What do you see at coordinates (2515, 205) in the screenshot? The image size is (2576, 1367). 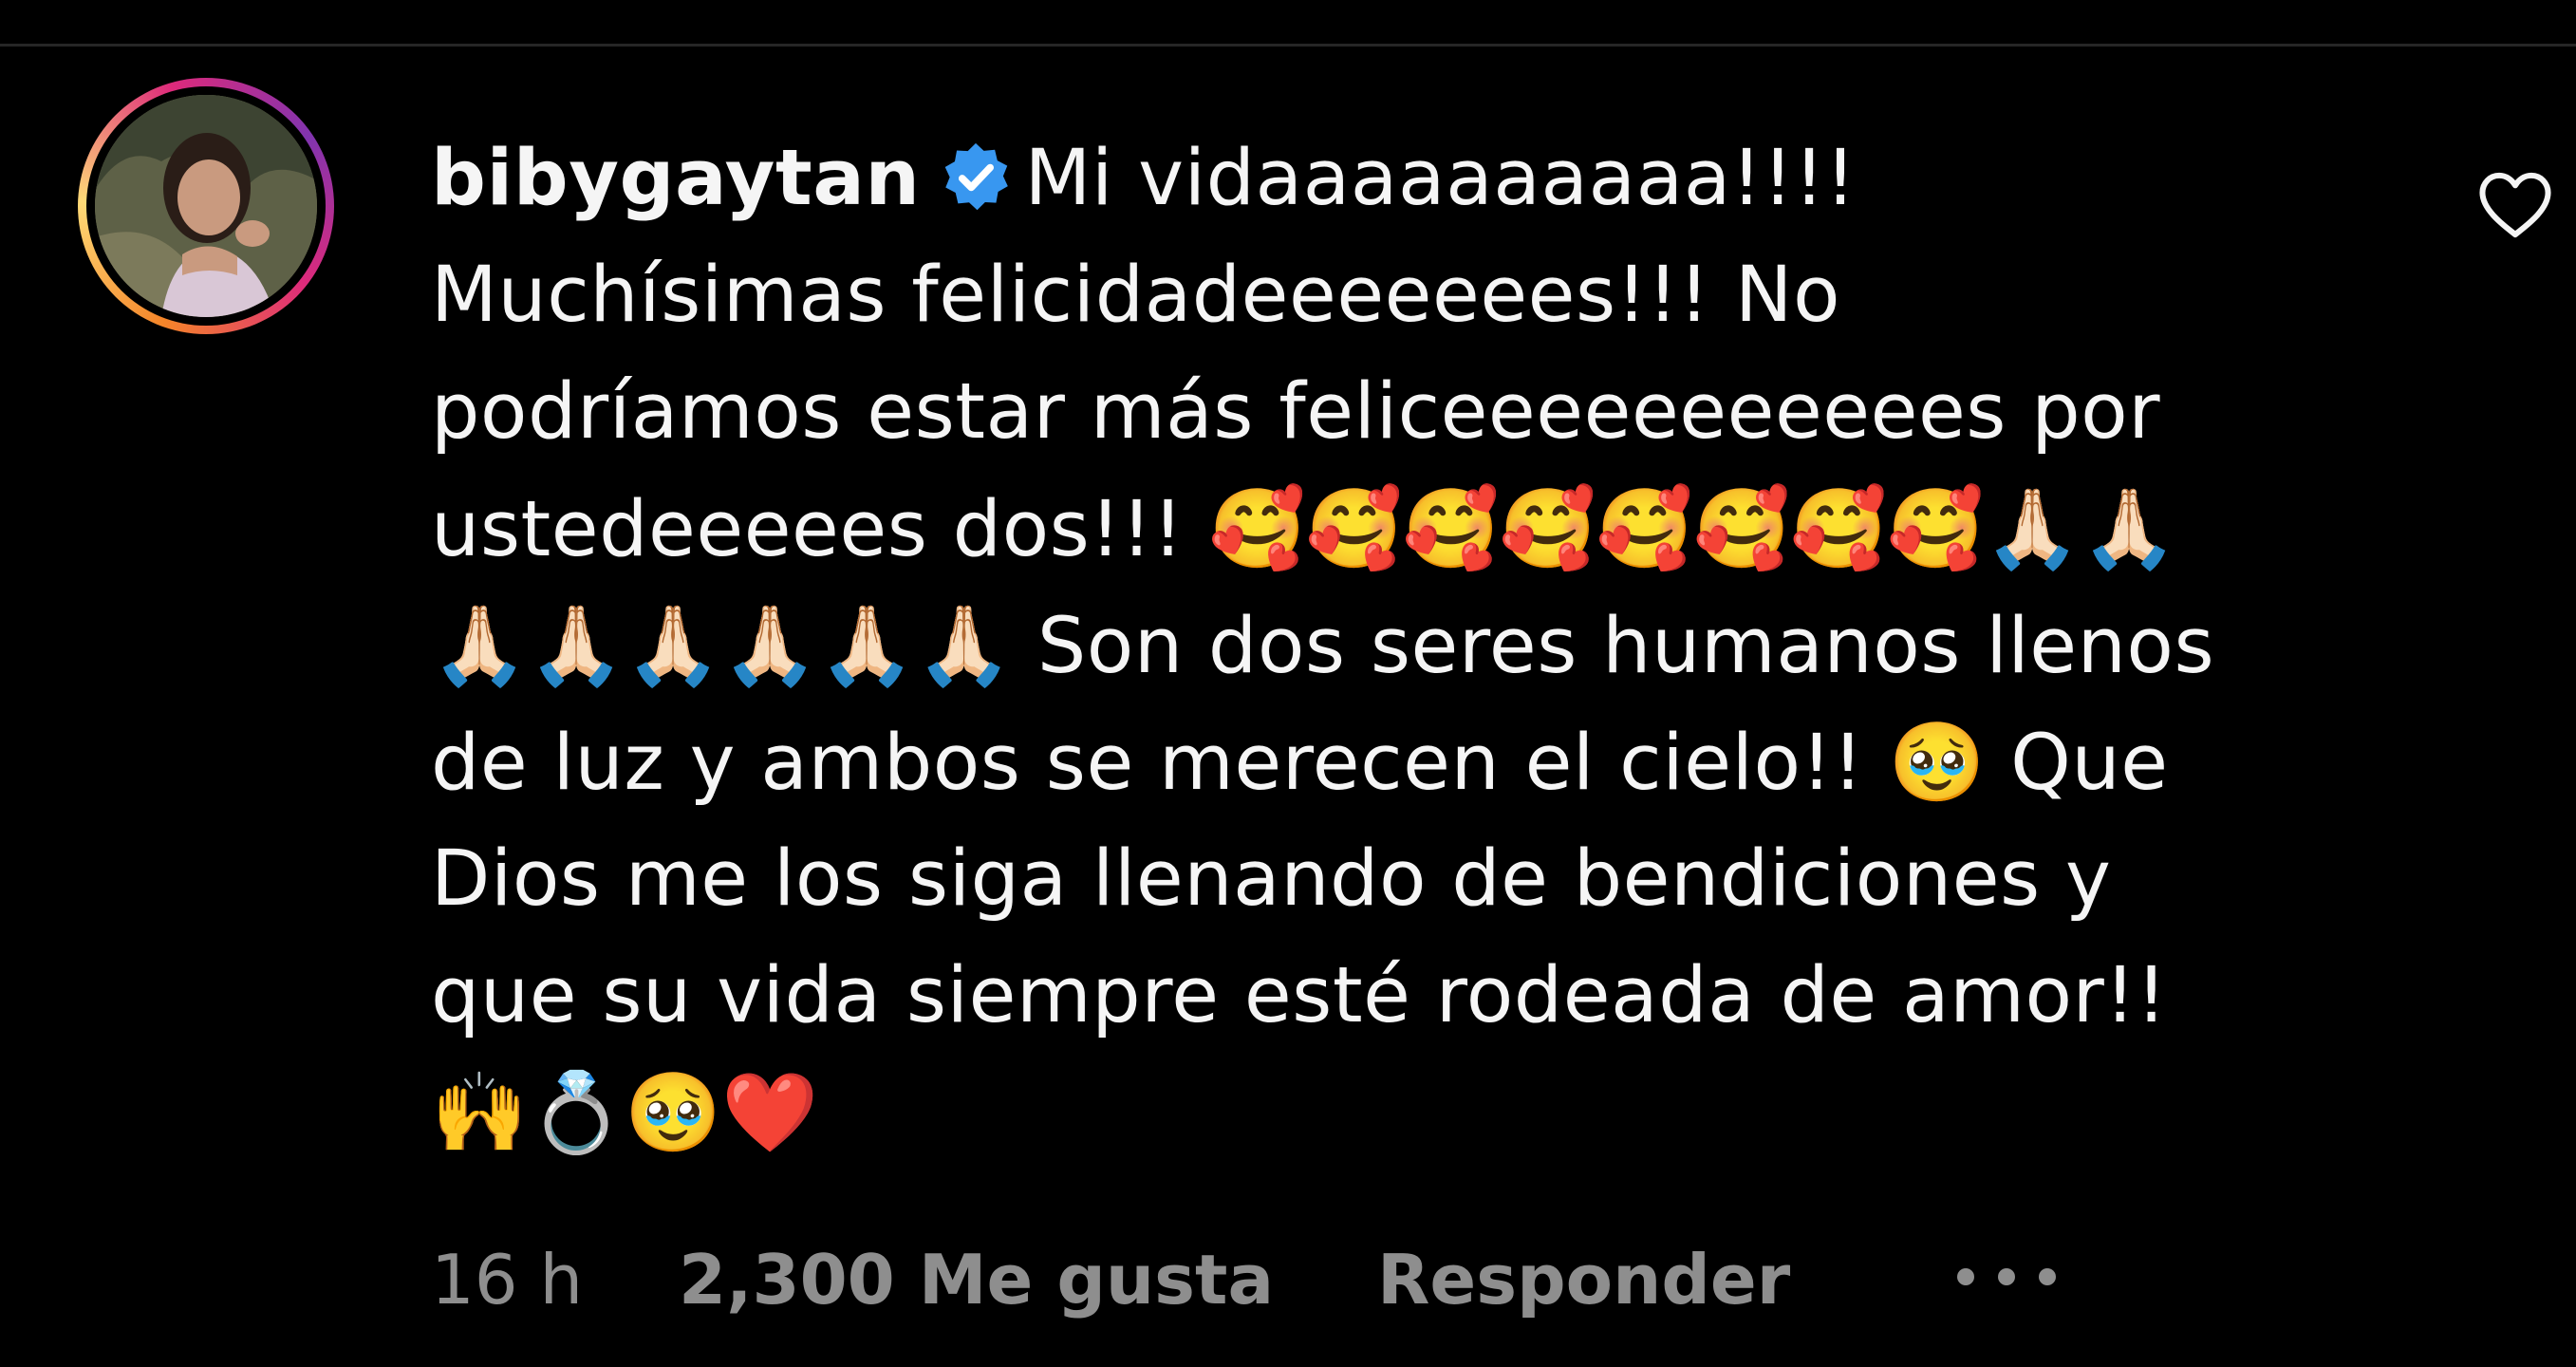 I see `heart-outline-icon` at bounding box center [2515, 205].